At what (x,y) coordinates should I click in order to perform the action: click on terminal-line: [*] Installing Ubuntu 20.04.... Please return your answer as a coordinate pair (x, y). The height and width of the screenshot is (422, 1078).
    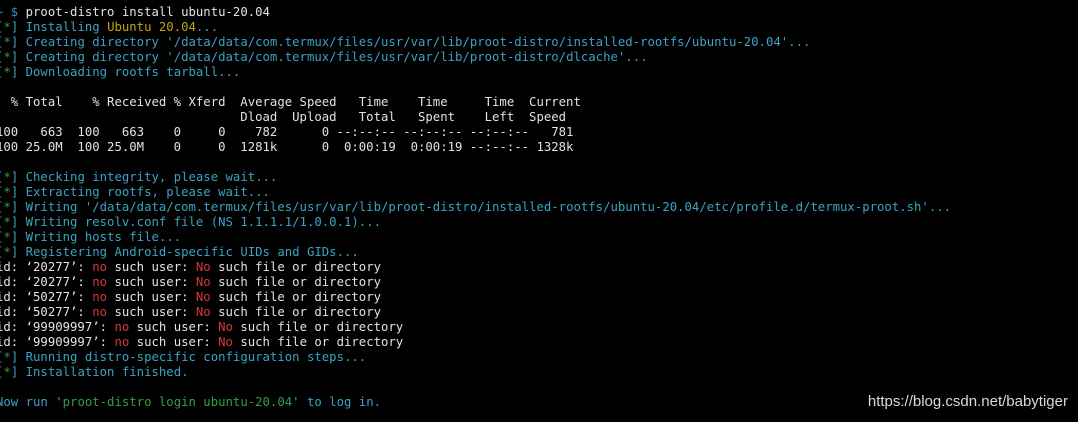
    Looking at the image, I should click on (109, 27).